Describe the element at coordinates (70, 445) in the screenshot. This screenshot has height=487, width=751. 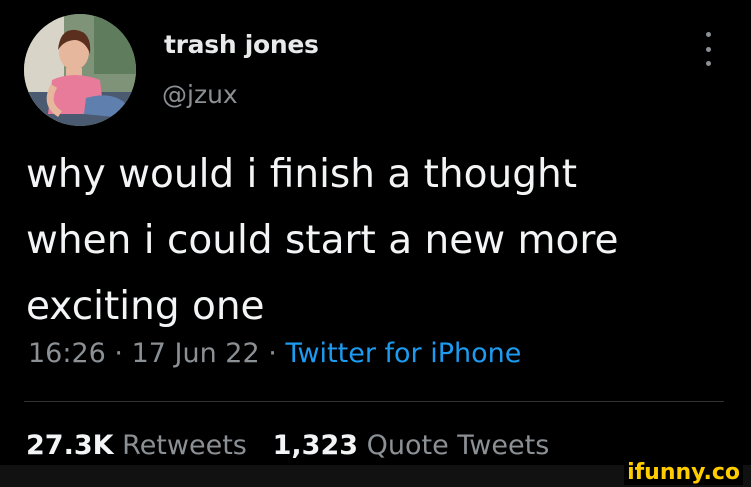
I see `retweets-count: 27.3K` at that location.